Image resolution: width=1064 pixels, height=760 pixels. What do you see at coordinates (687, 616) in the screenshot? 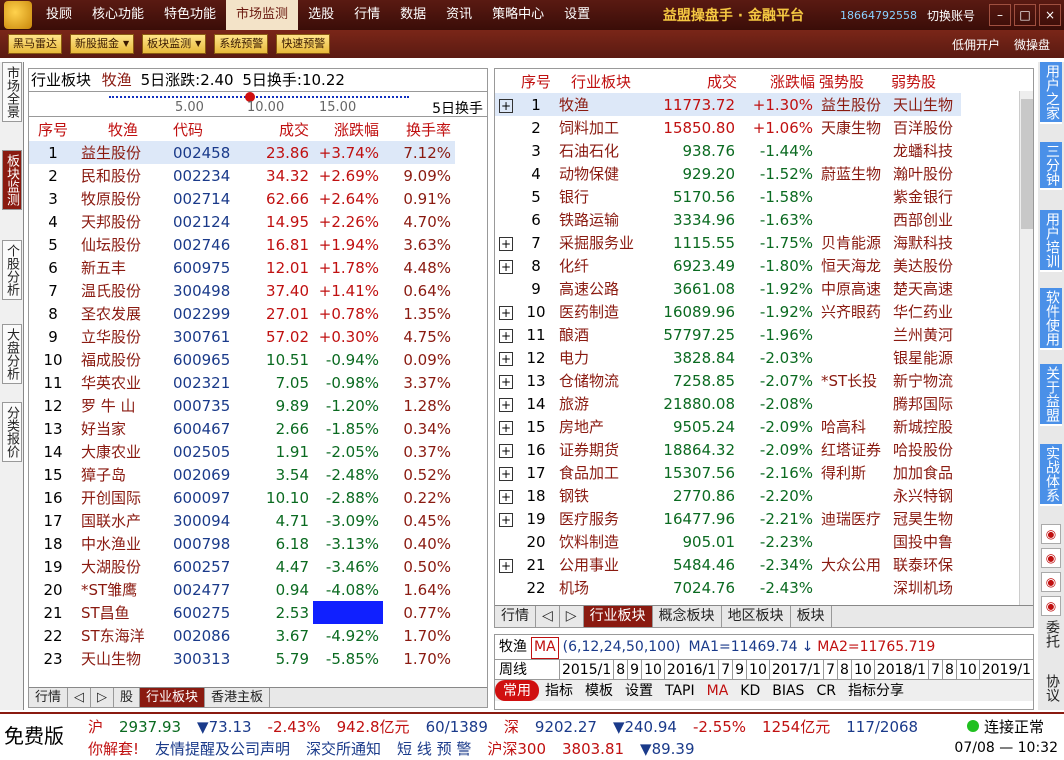
I see `bottom-tab: 概念板块` at bounding box center [687, 616].